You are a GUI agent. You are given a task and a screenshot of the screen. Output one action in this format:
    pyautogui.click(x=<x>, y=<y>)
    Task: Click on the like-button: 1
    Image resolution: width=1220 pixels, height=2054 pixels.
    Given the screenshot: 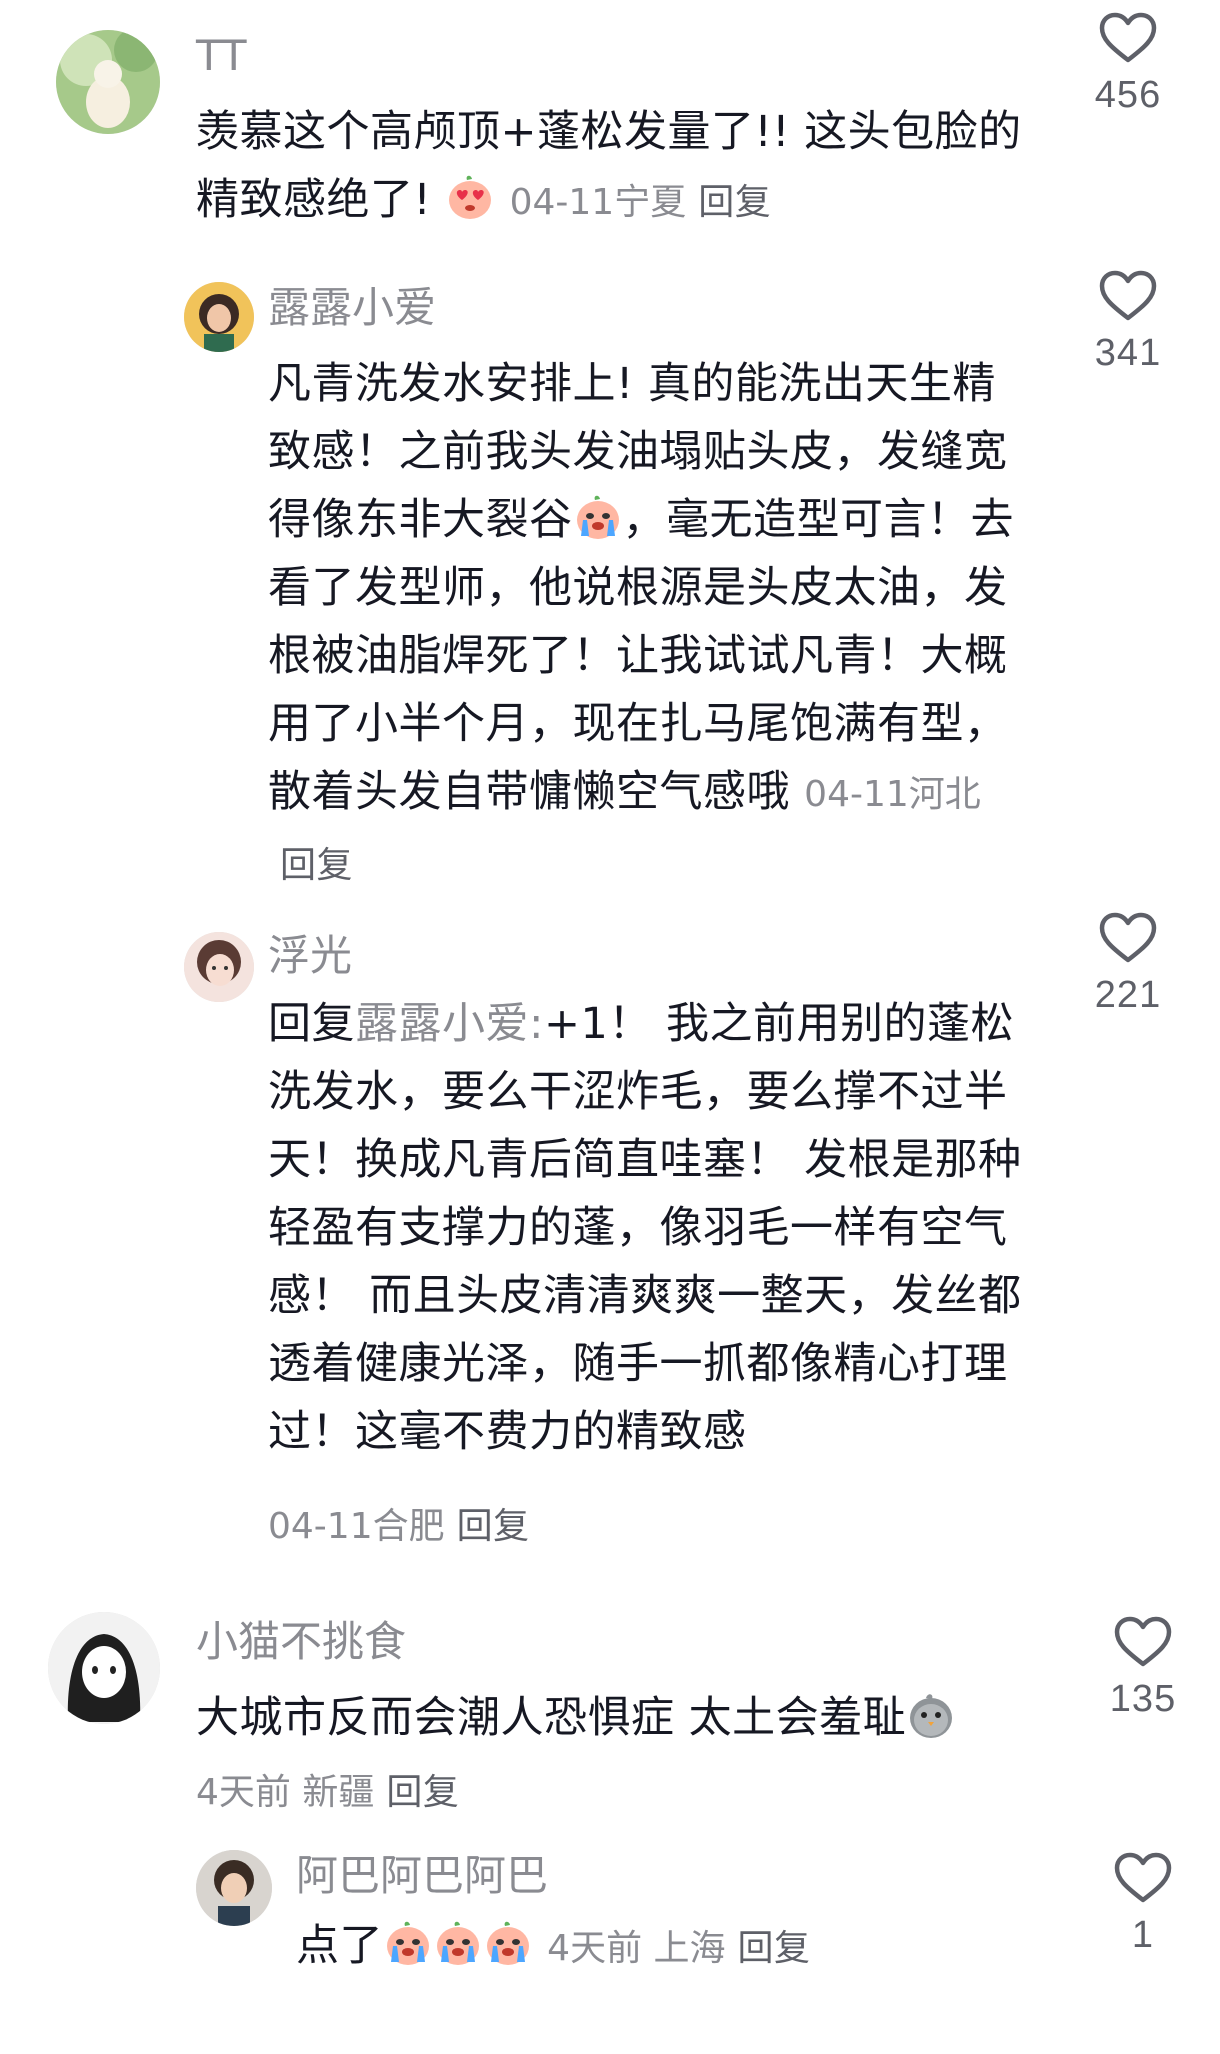 What is the action you would take?
    pyautogui.click(x=1143, y=1904)
    